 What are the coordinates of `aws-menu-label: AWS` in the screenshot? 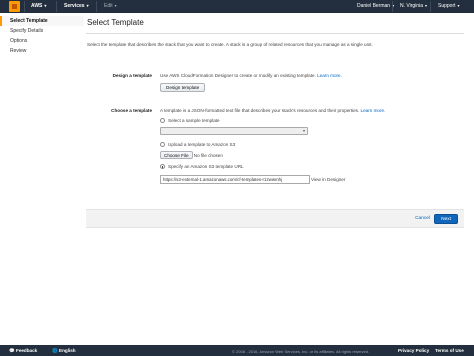 It's located at (37, 6).